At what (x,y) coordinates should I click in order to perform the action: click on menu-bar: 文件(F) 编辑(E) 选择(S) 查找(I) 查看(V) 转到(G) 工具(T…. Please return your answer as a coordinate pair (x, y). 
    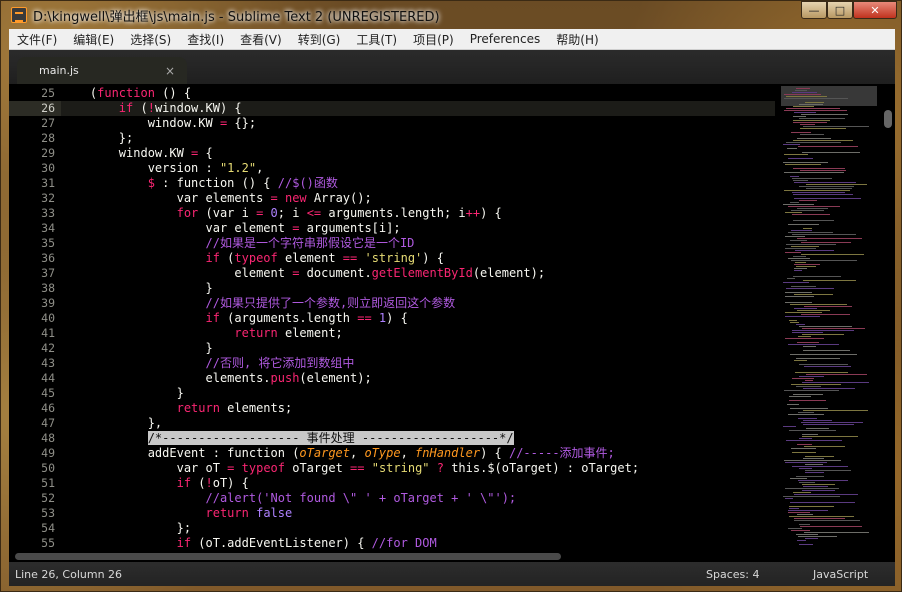
    Looking at the image, I should click on (452, 39).